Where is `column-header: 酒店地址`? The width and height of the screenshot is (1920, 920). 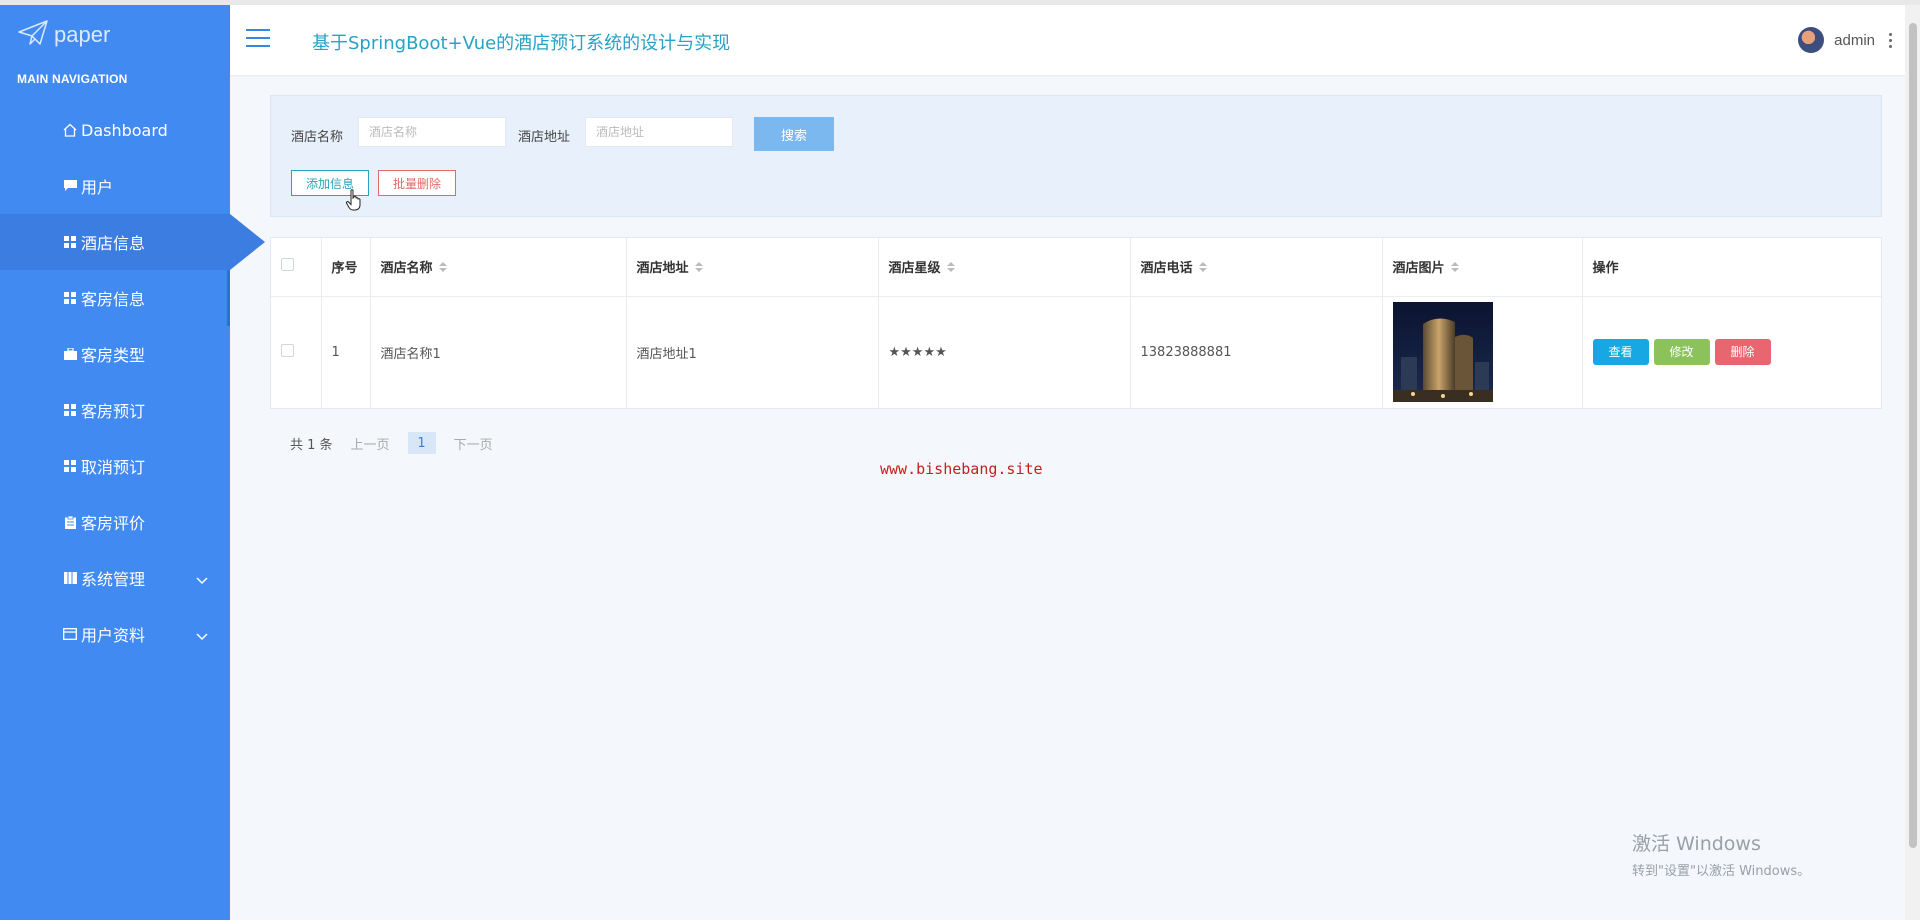 column-header: 酒店地址 is located at coordinates (752, 267).